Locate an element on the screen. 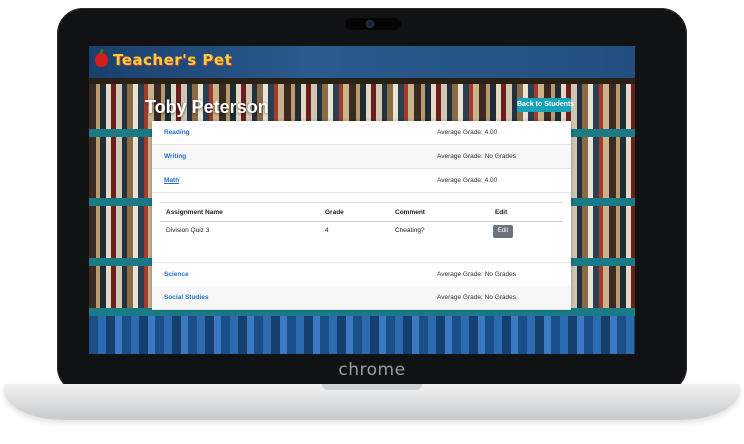 This screenshot has width=744, height=444. table-header: Assignment Name Grade Comment Edit is located at coordinates (361, 212).